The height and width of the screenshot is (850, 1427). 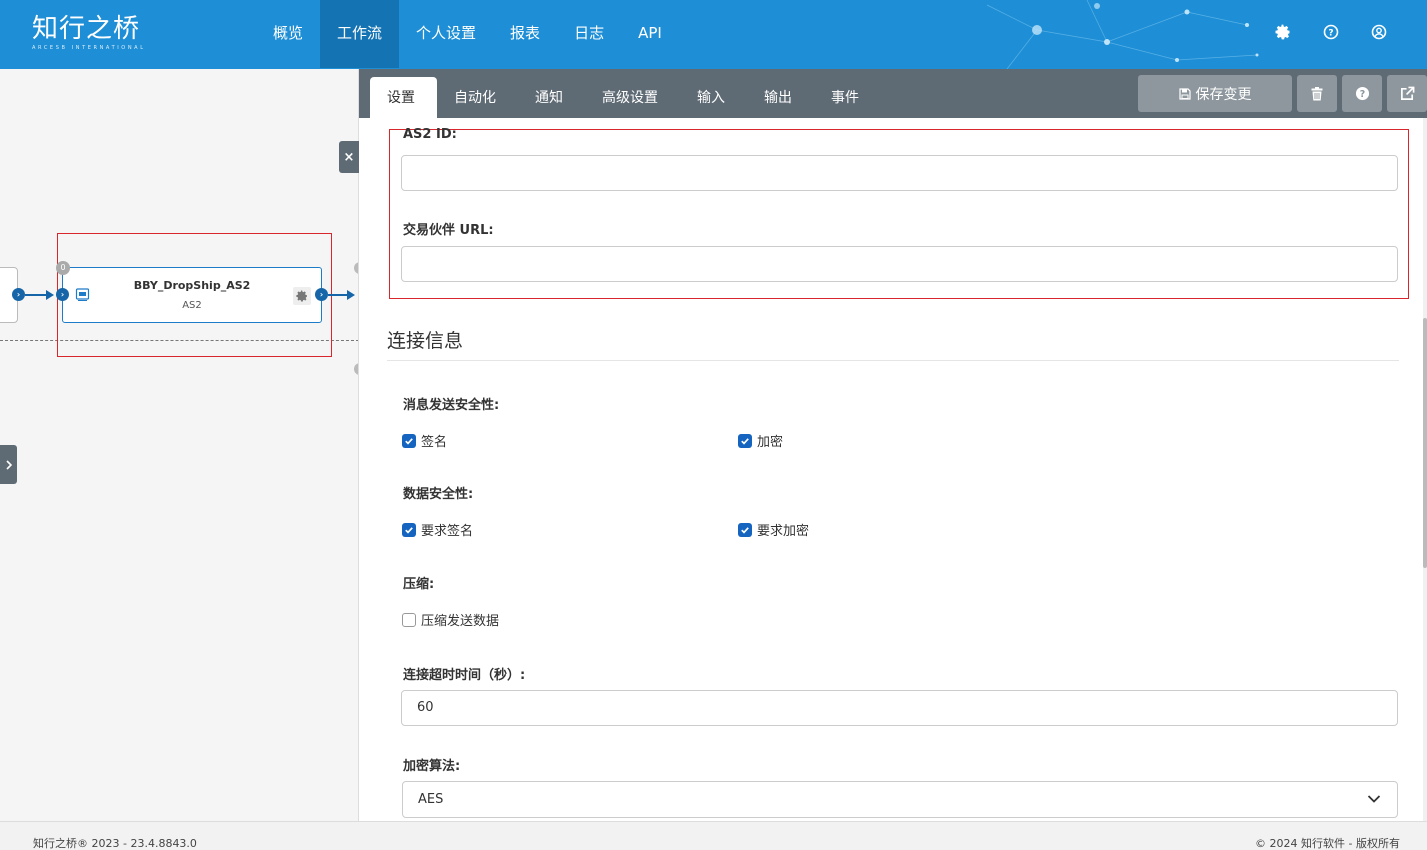 I want to click on nav-api: API, so click(x=650, y=34).